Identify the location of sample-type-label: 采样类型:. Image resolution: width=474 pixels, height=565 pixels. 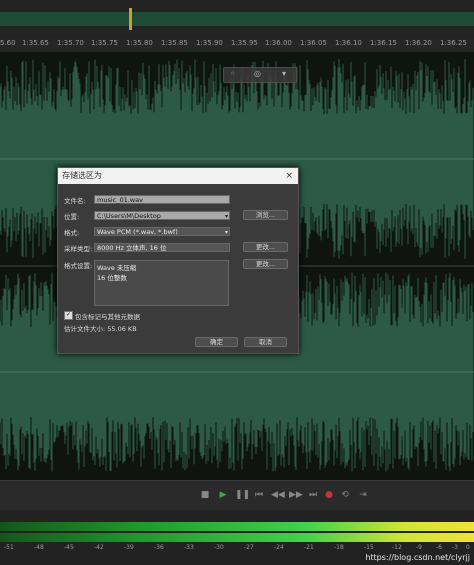
(78, 249).